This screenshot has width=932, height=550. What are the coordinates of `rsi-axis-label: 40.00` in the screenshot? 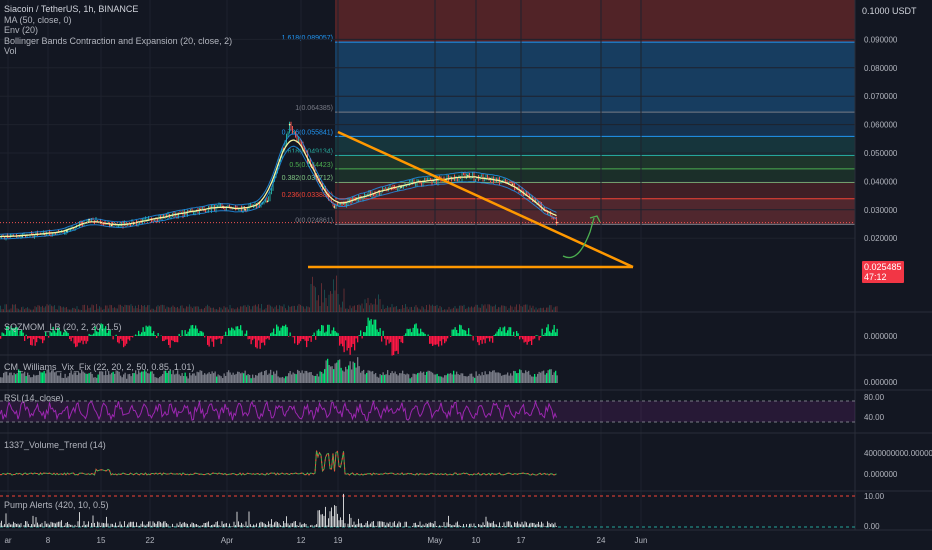 It's located at (874, 417).